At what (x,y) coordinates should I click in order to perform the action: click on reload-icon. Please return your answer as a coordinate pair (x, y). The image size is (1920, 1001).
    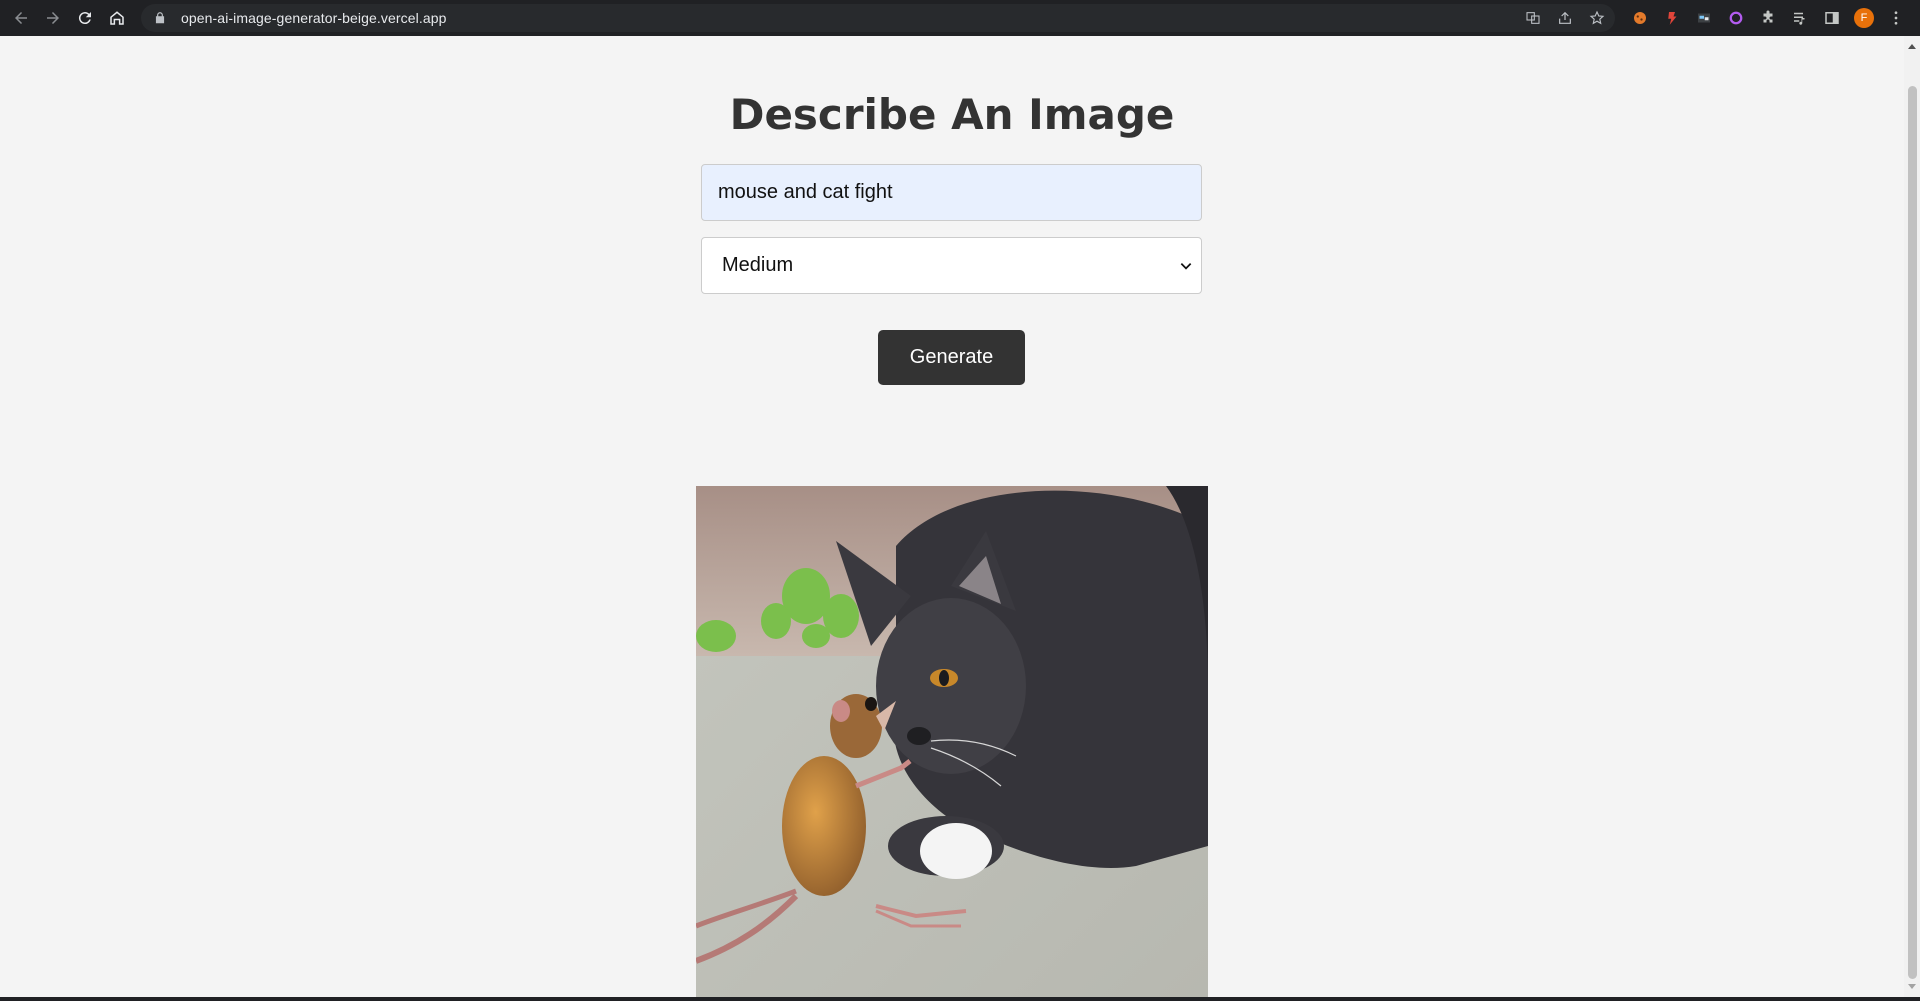
    Looking at the image, I should click on (85, 18).